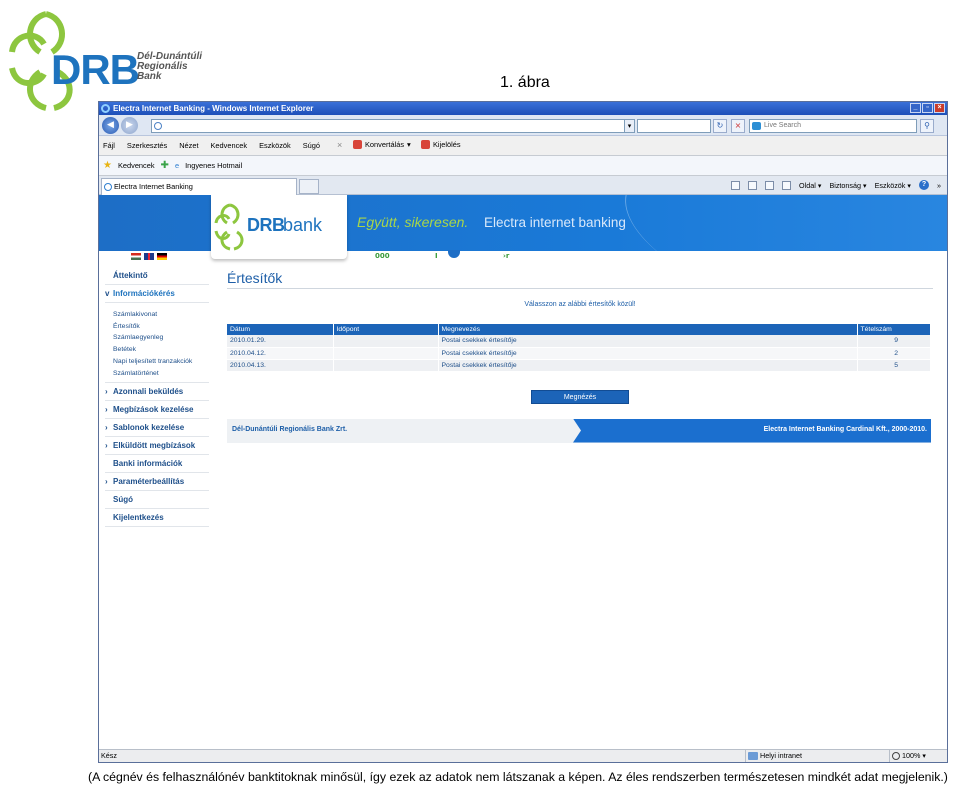  I want to click on mail-icon, so click(770, 185).